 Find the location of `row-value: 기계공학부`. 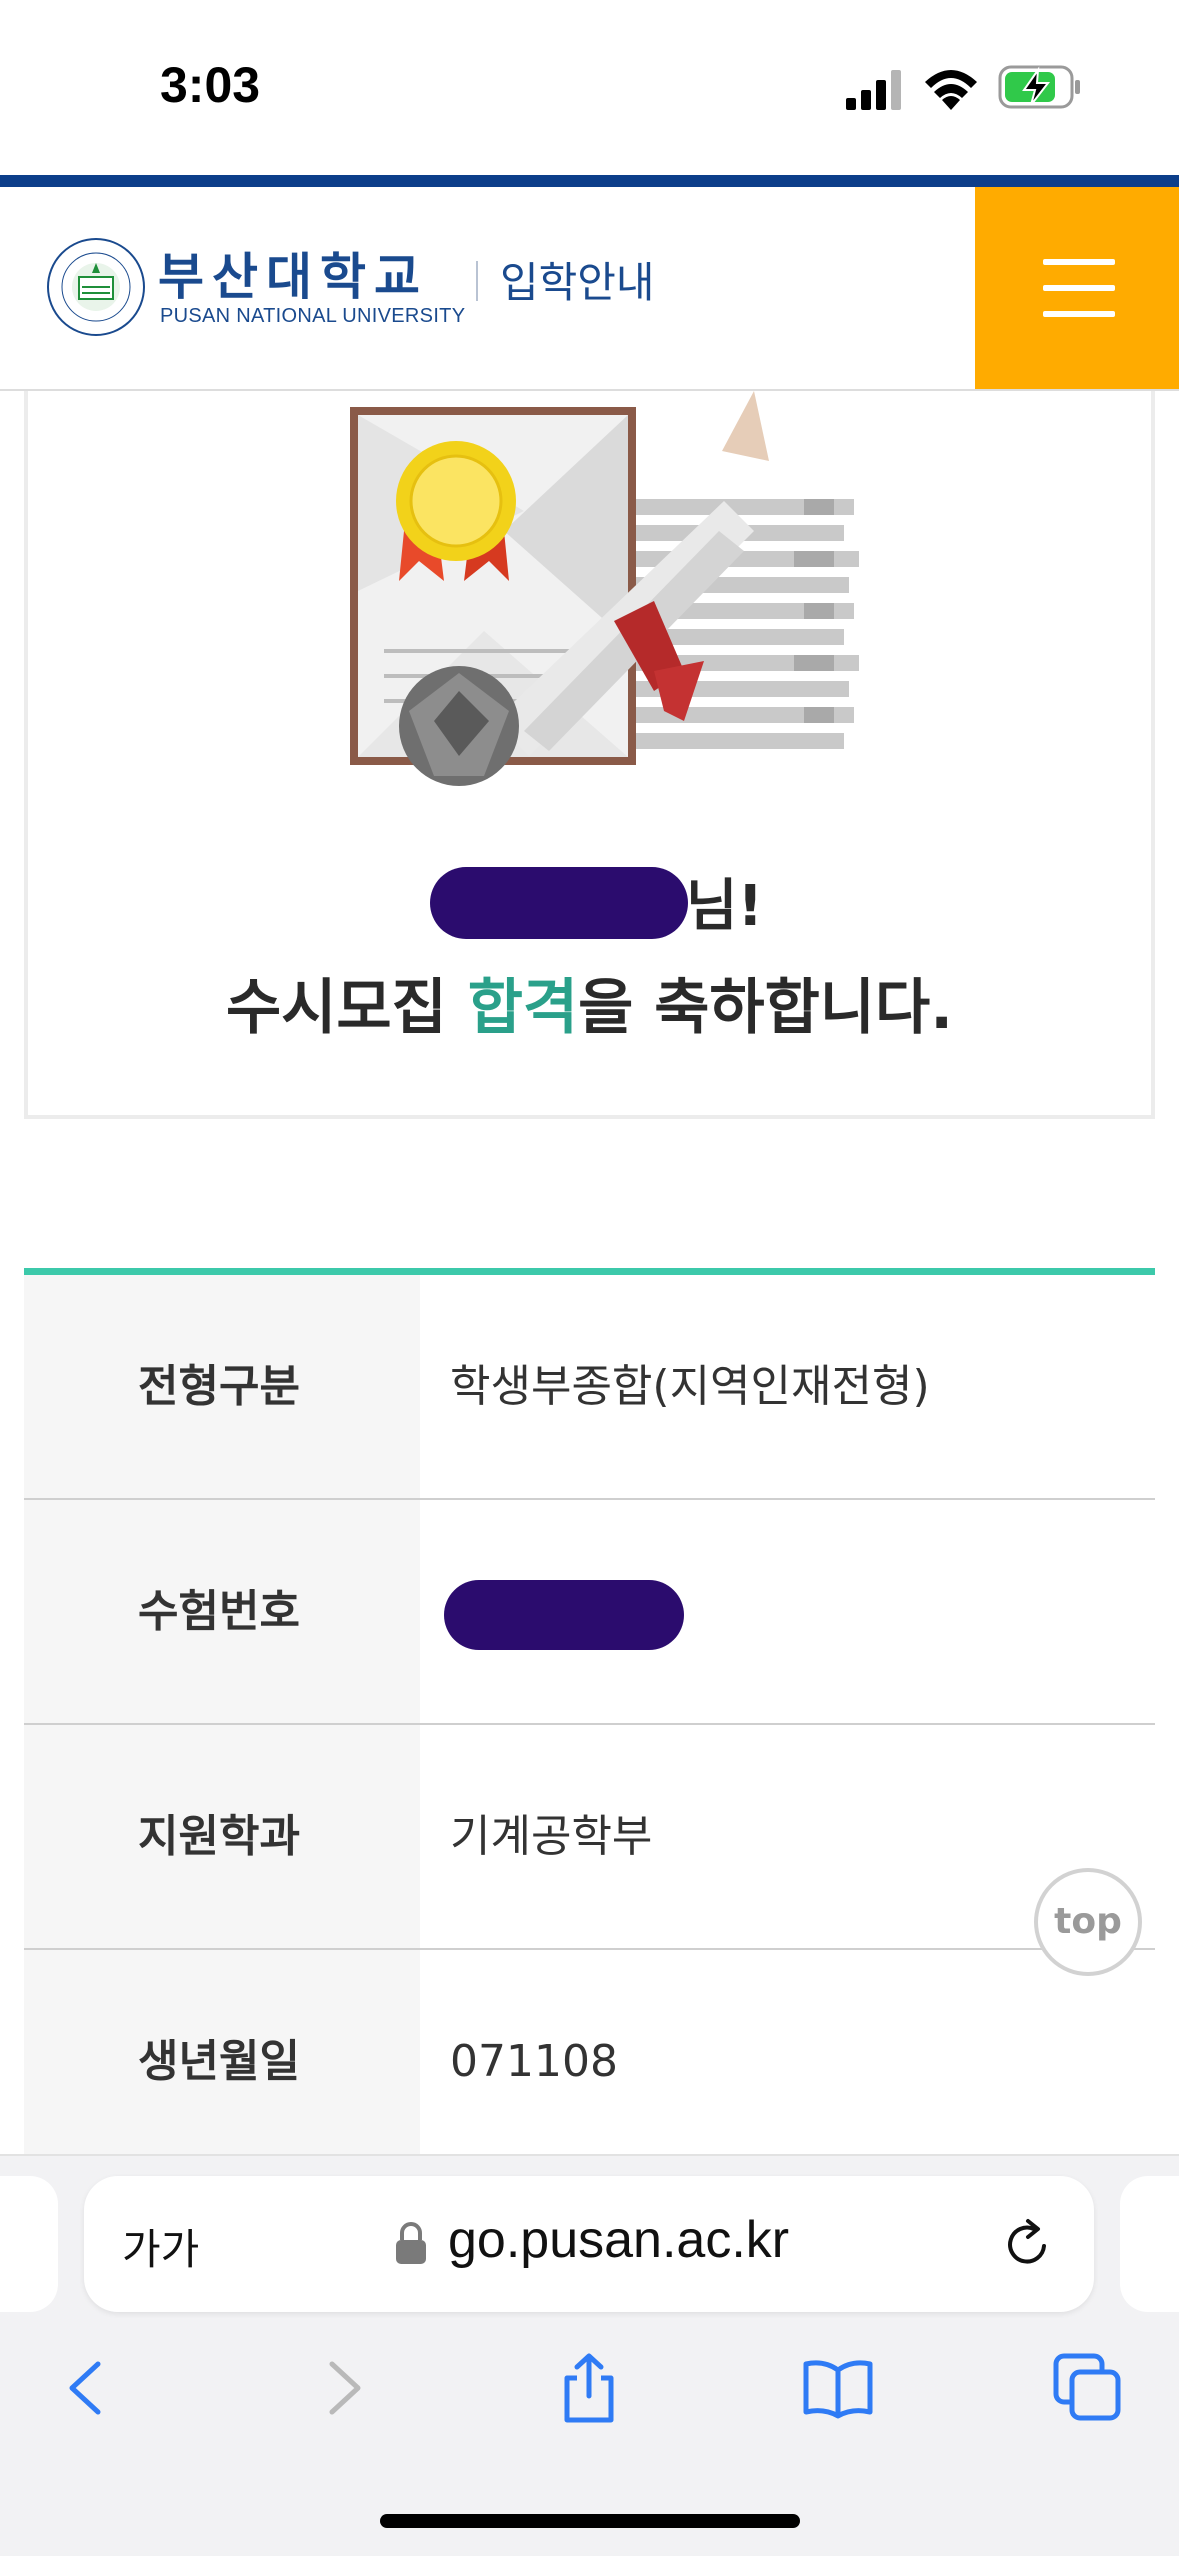

row-value: 기계공학부 is located at coordinates (551, 1836).